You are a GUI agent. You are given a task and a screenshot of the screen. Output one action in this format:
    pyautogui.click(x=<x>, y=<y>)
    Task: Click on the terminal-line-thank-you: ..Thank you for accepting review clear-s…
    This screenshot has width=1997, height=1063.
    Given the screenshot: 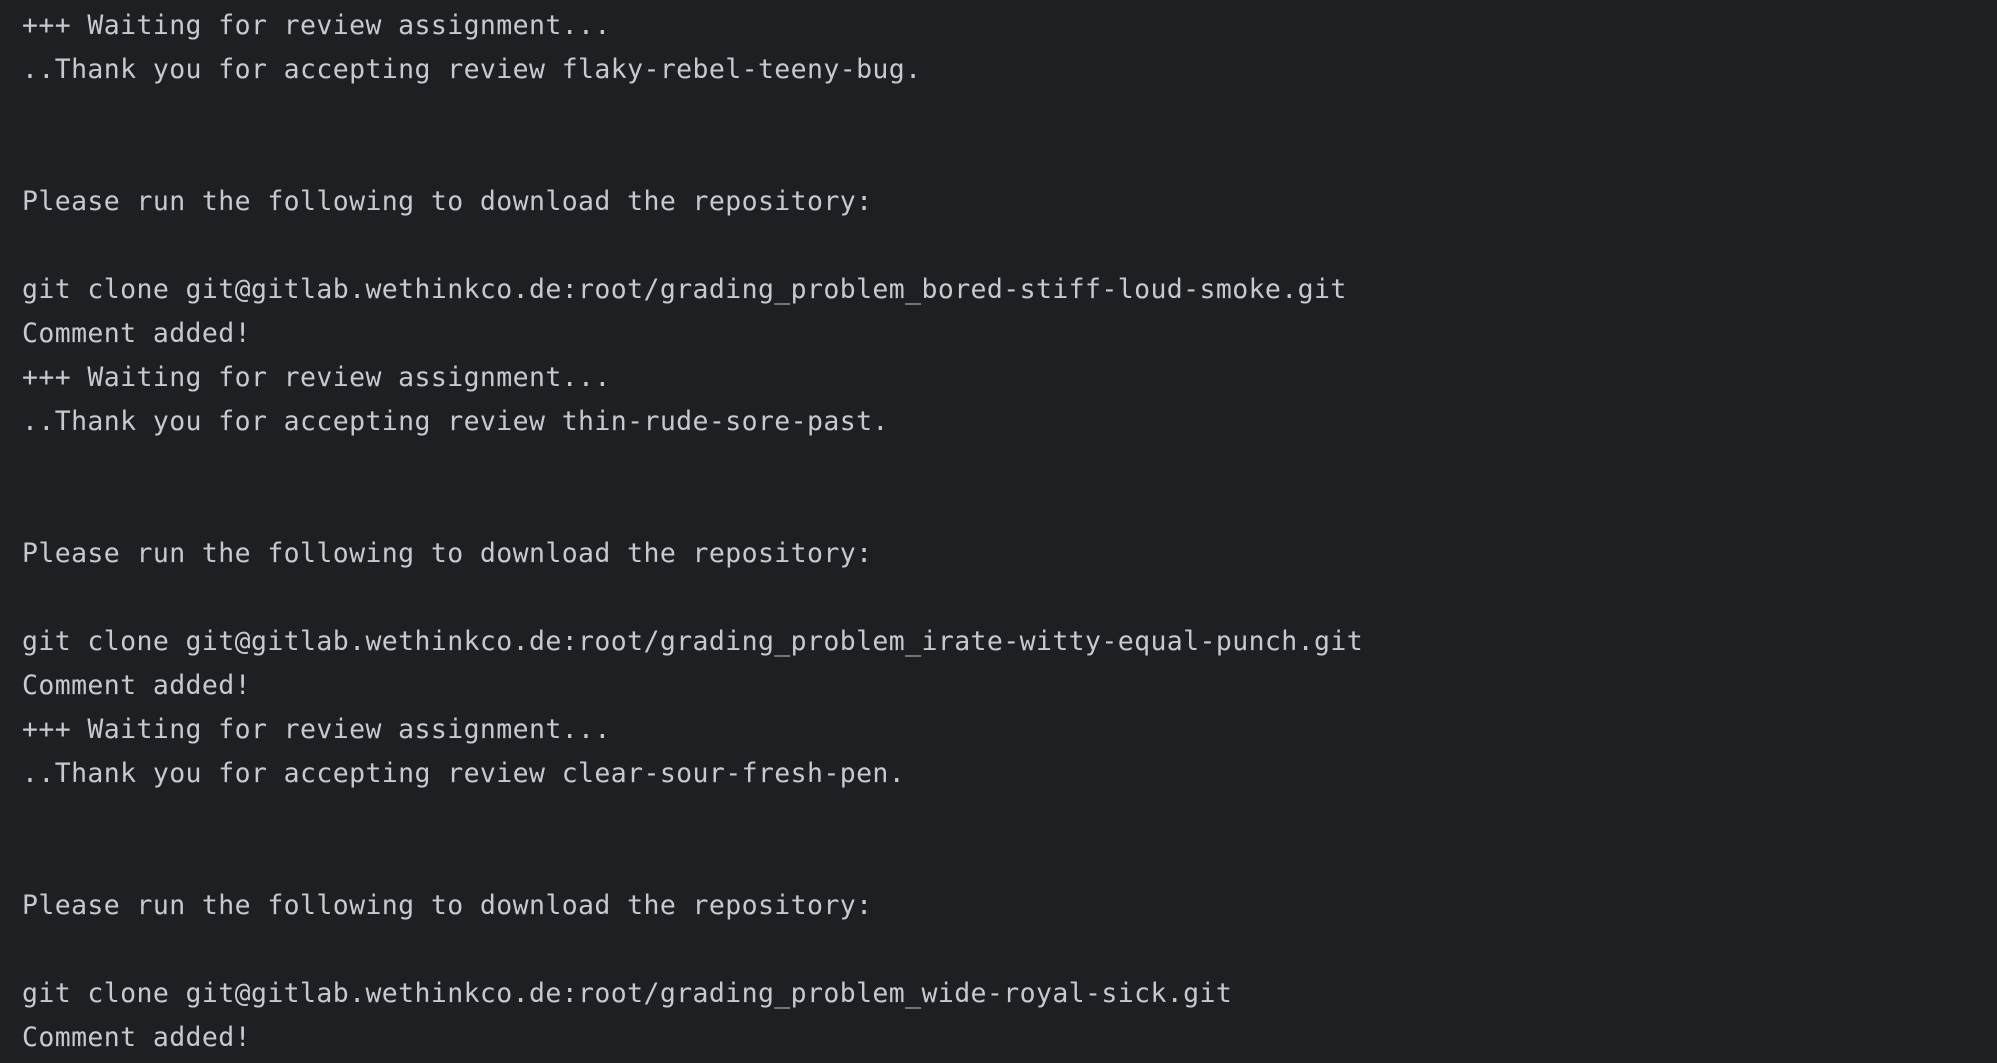 What is the action you would take?
    pyautogui.click(x=464, y=773)
    